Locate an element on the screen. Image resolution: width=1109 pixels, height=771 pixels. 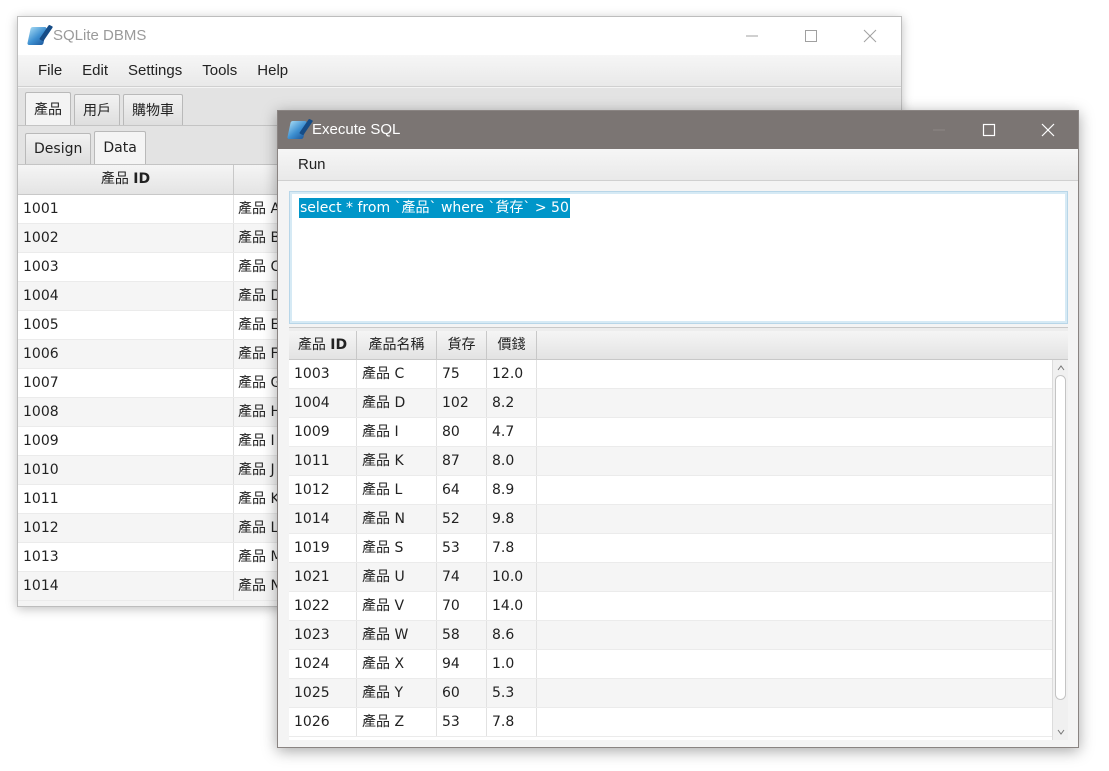
cell-product-name: 產品 M is located at coordinates (258, 557).